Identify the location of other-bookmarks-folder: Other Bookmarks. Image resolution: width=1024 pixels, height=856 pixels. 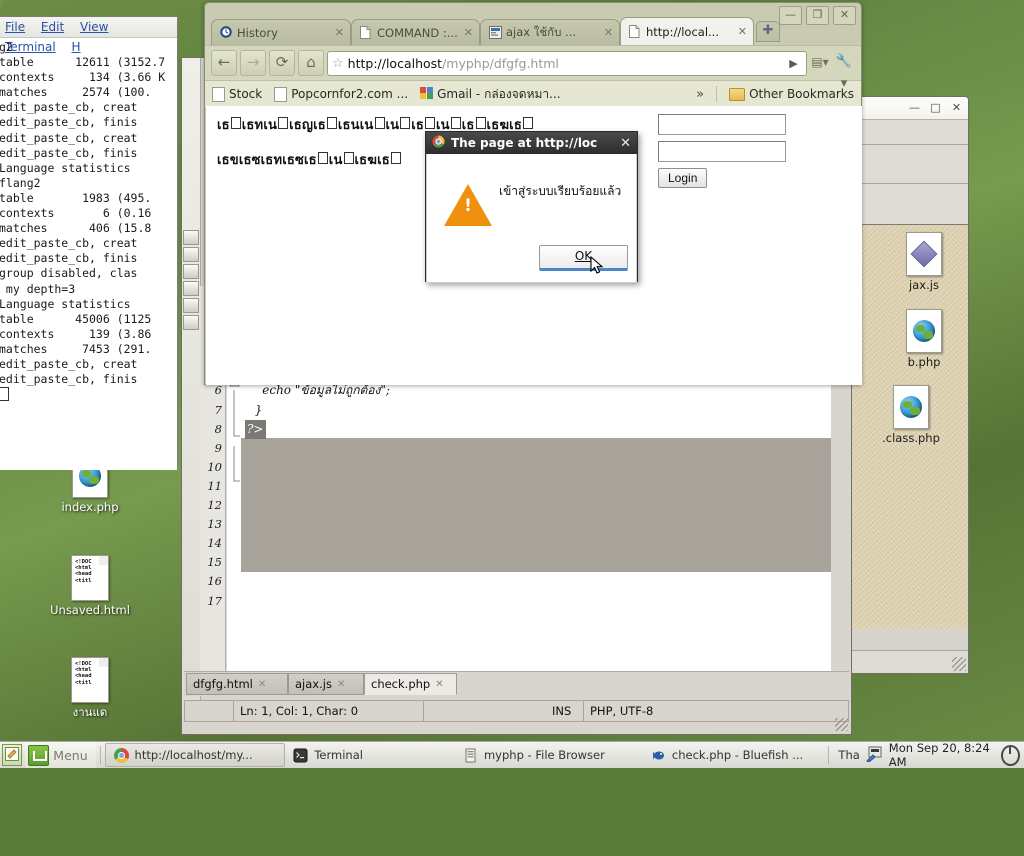
(791, 94).